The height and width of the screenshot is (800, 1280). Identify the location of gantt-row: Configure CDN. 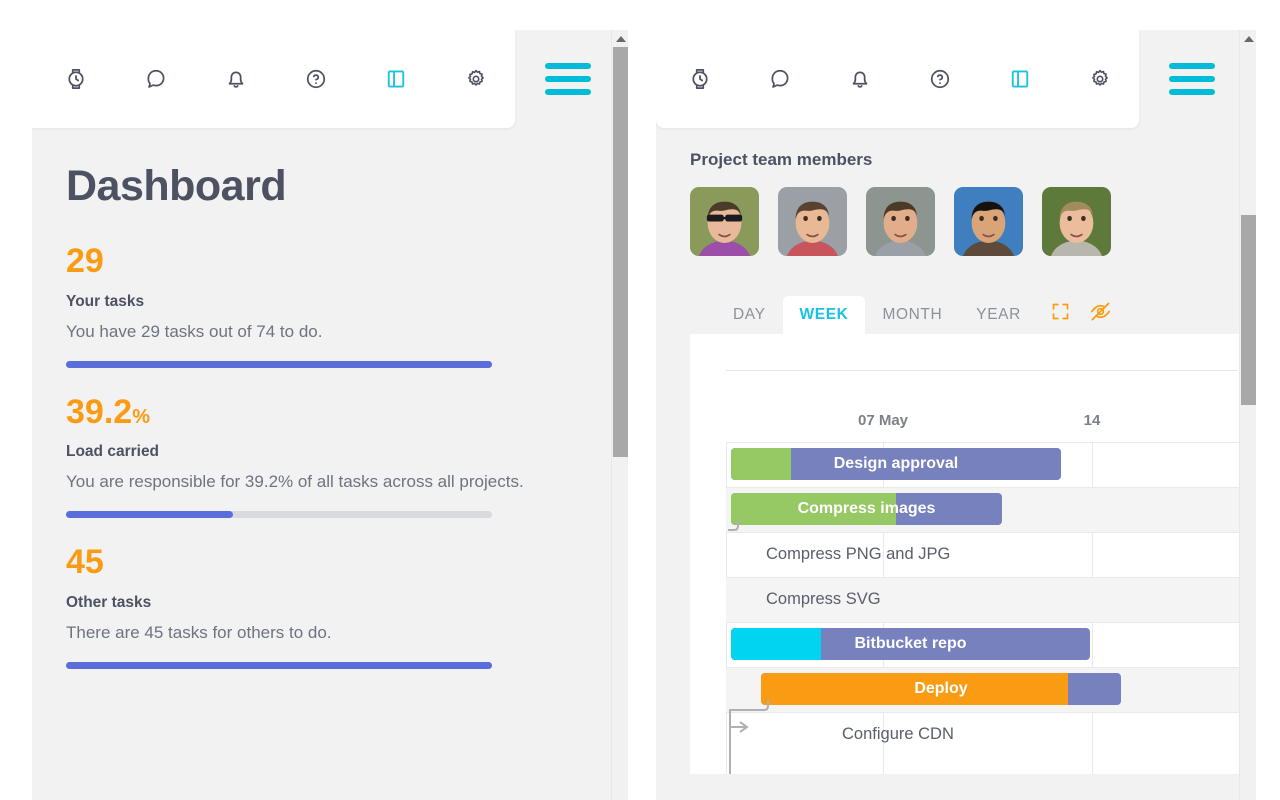
(982, 734).